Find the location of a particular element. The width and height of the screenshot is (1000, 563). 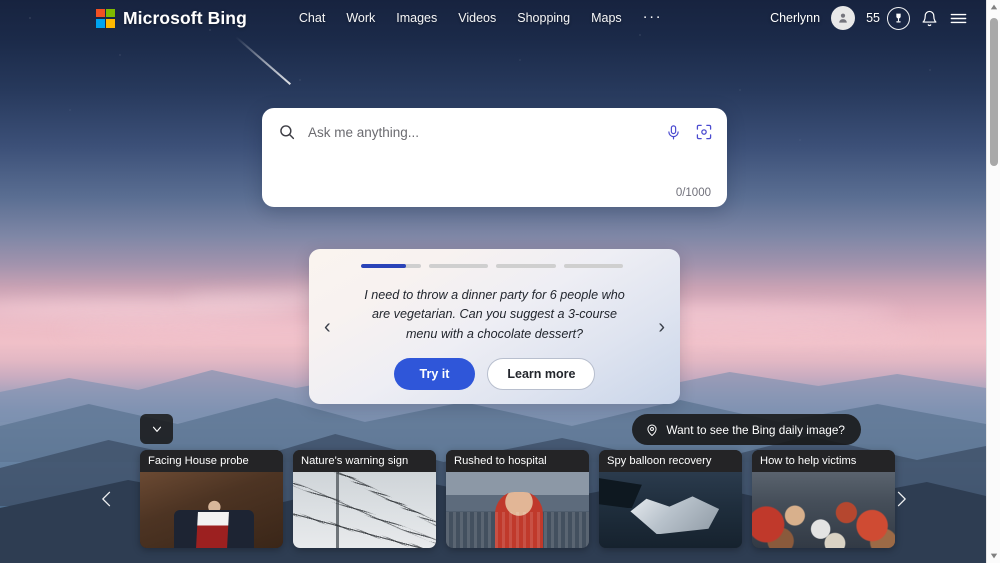

prompt-prev-button: ‹ is located at coordinates (327, 327).